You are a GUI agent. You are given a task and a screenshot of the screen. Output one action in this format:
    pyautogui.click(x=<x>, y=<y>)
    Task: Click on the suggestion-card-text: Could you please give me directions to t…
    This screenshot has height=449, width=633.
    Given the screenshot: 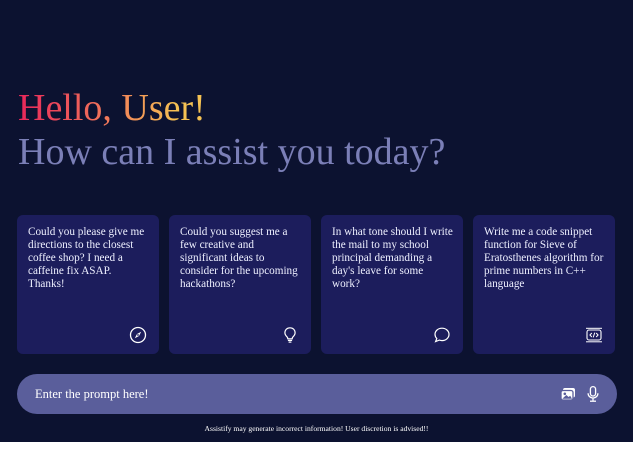 What is the action you would take?
    pyautogui.click(x=86, y=258)
    